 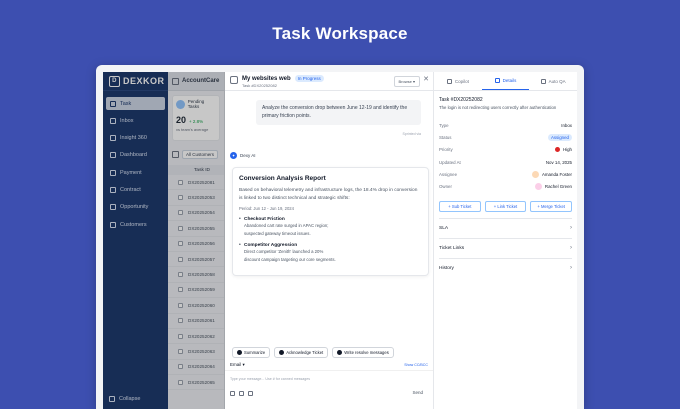 I want to click on channel-select: Email ▾, so click(x=237, y=365).